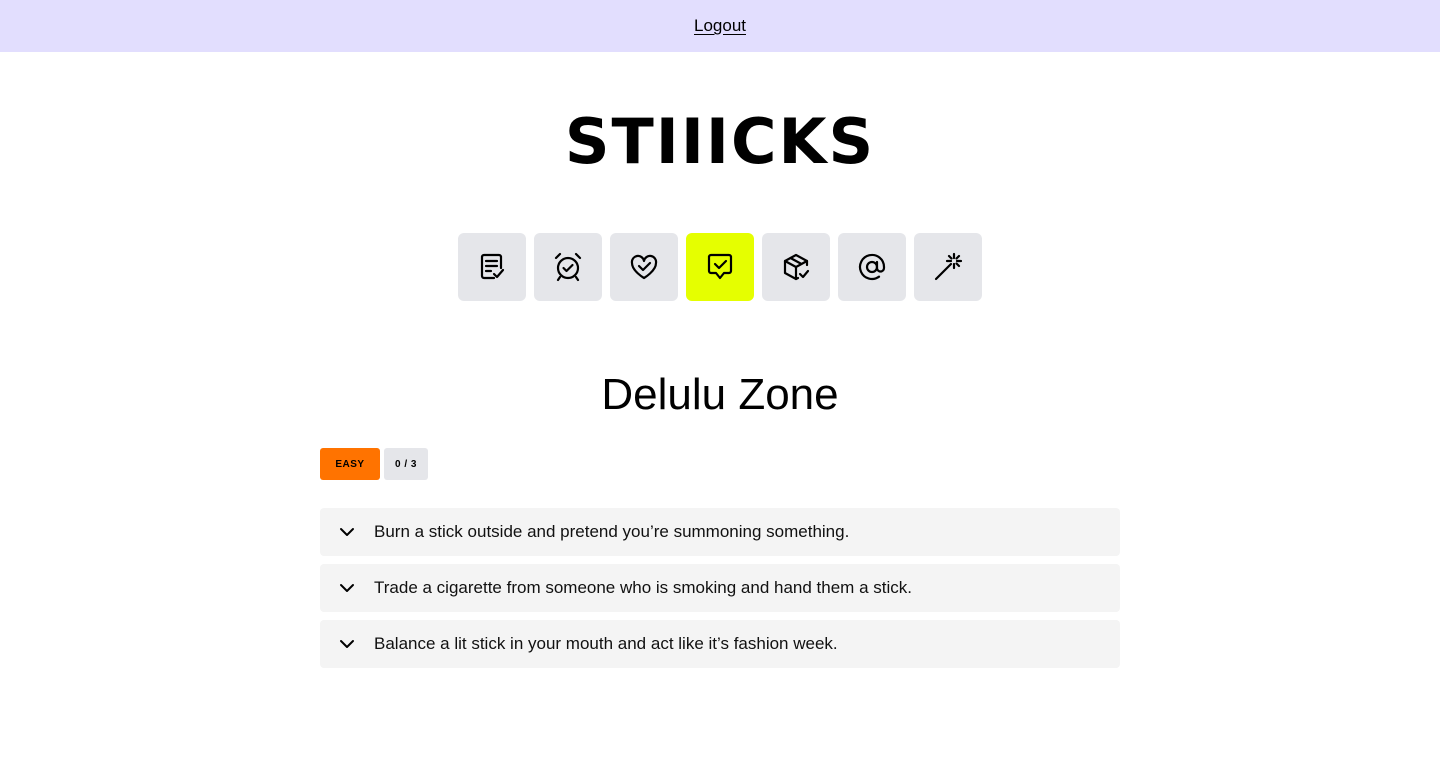 This screenshot has width=1440, height=778. Describe the element at coordinates (720, 141) in the screenshot. I see `logo: STIIICKS` at that location.